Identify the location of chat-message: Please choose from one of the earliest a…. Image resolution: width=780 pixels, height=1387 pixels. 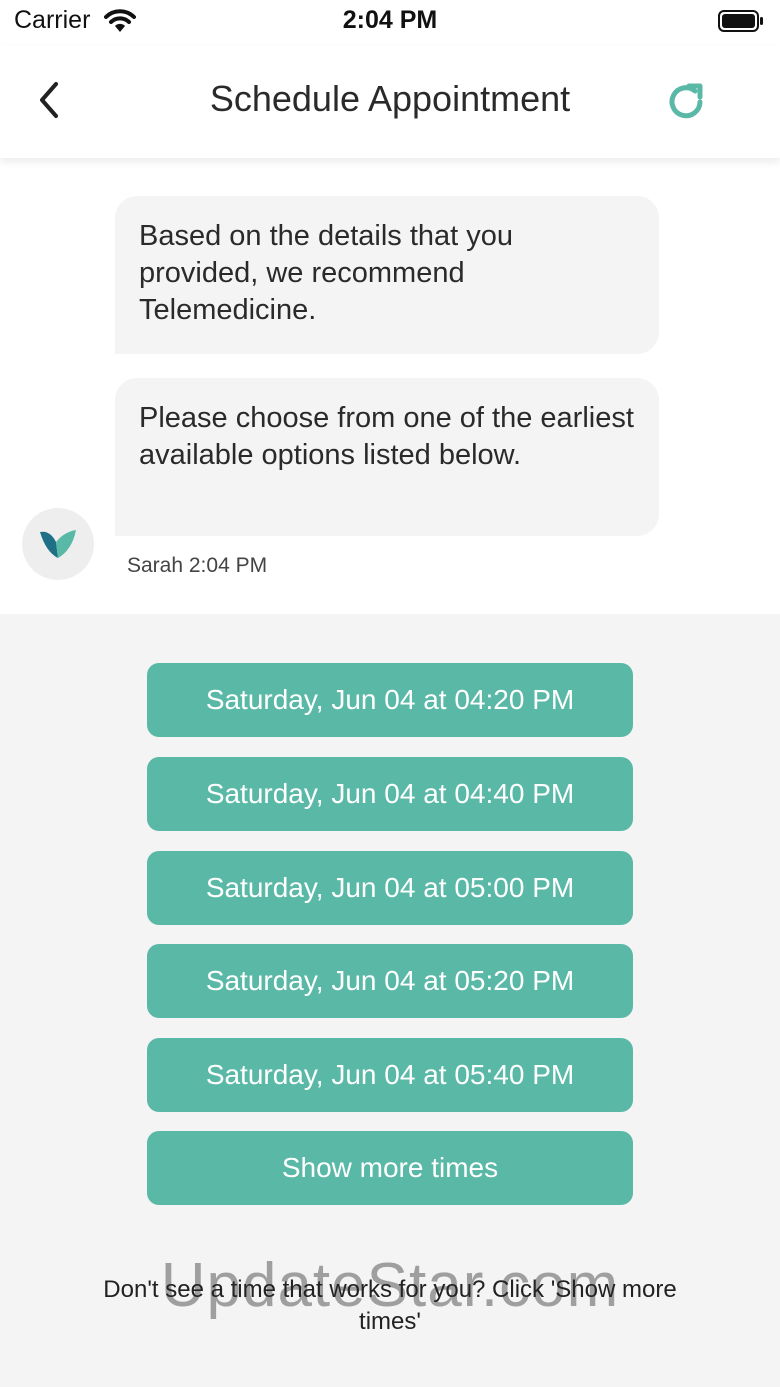
(387, 457).